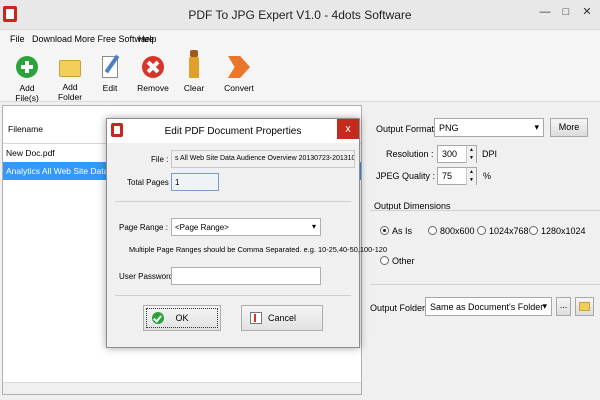 This screenshot has height=400, width=600. What do you see at coordinates (457, 176) in the screenshot?
I see `jpeg-quality-input: 75 ▲ ▼` at bounding box center [457, 176].